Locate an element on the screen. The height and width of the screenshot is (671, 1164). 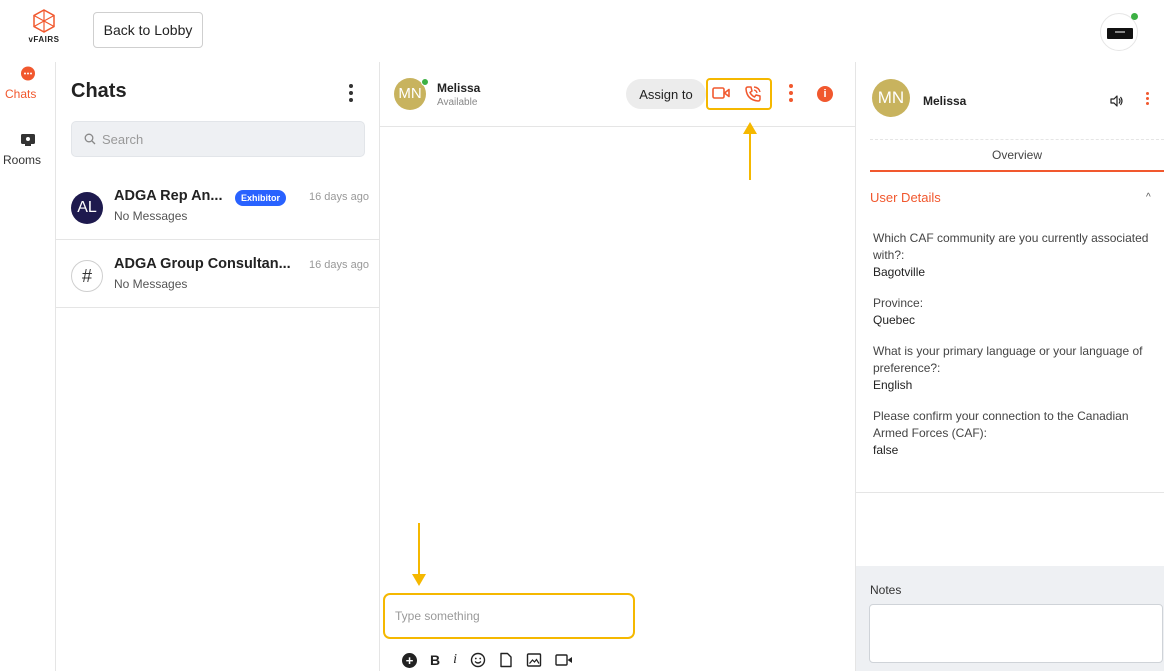
message-composer is located at coordinates (509, 616).